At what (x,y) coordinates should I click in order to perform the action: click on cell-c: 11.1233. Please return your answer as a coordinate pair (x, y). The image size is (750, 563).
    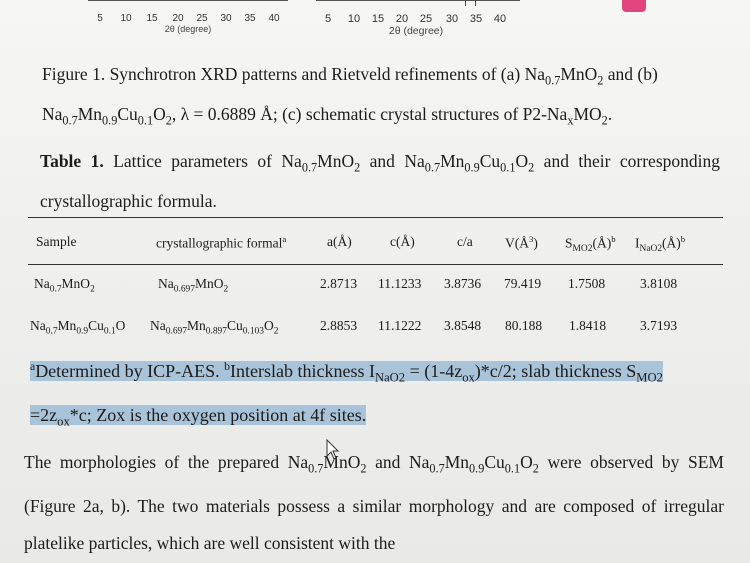
    Looking at the image, I should click on (400, 283).